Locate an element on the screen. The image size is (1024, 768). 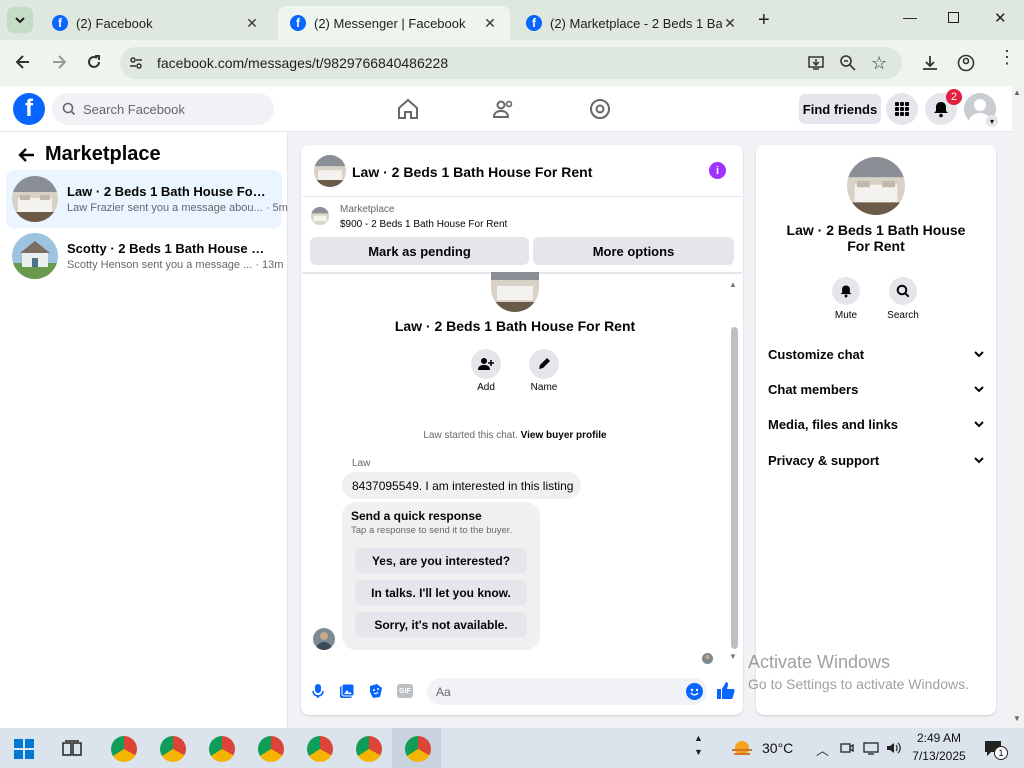
bookmark-star-icon: ☆ is located at coordinates (879, 63).